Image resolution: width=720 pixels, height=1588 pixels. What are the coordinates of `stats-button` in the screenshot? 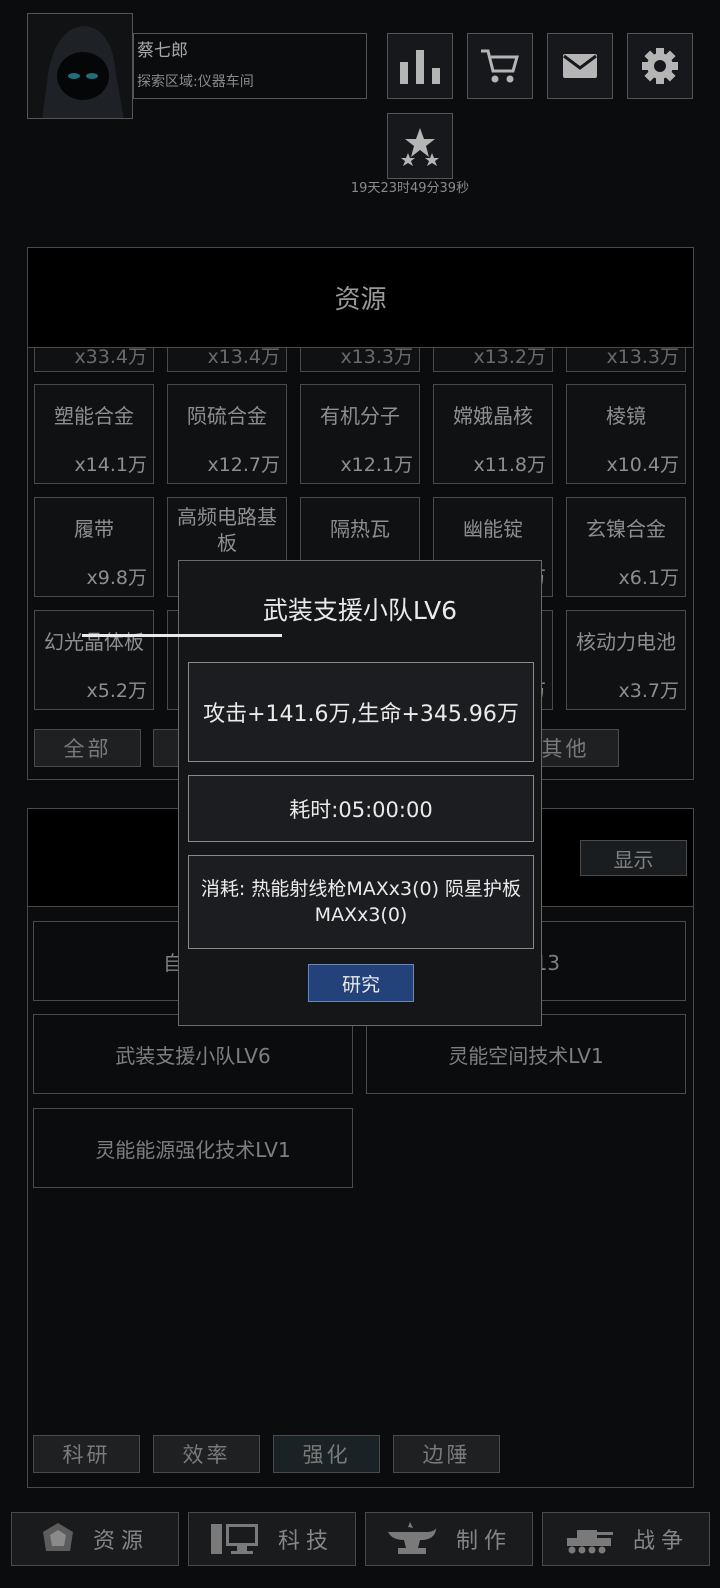 It's located at (420, 66).